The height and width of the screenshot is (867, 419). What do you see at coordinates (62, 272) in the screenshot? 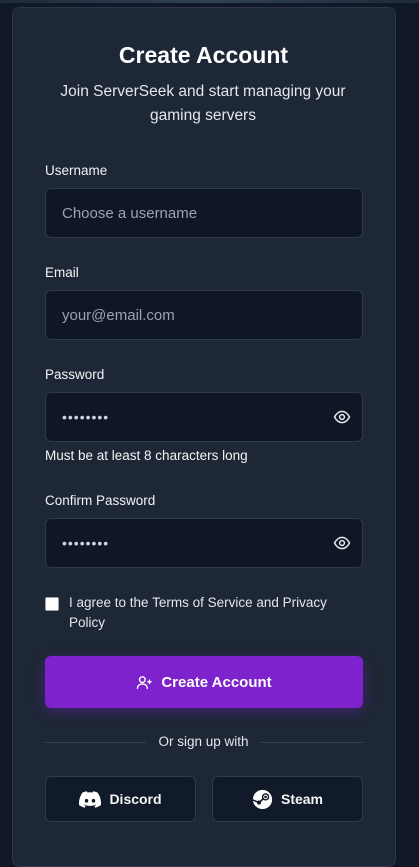
I see `email-label: Email` at bounding box center [62, 272].